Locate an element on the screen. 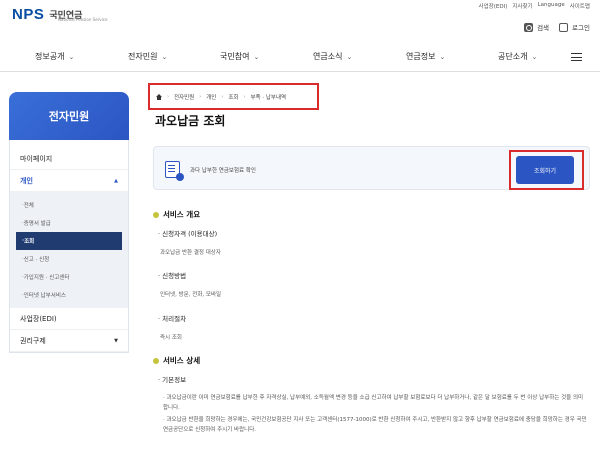 Image resolution: width=600 pixels, height=449 pixels. gnb-item-pension-info: 연금정보 ⌄ is located at coordinates (425, 56).